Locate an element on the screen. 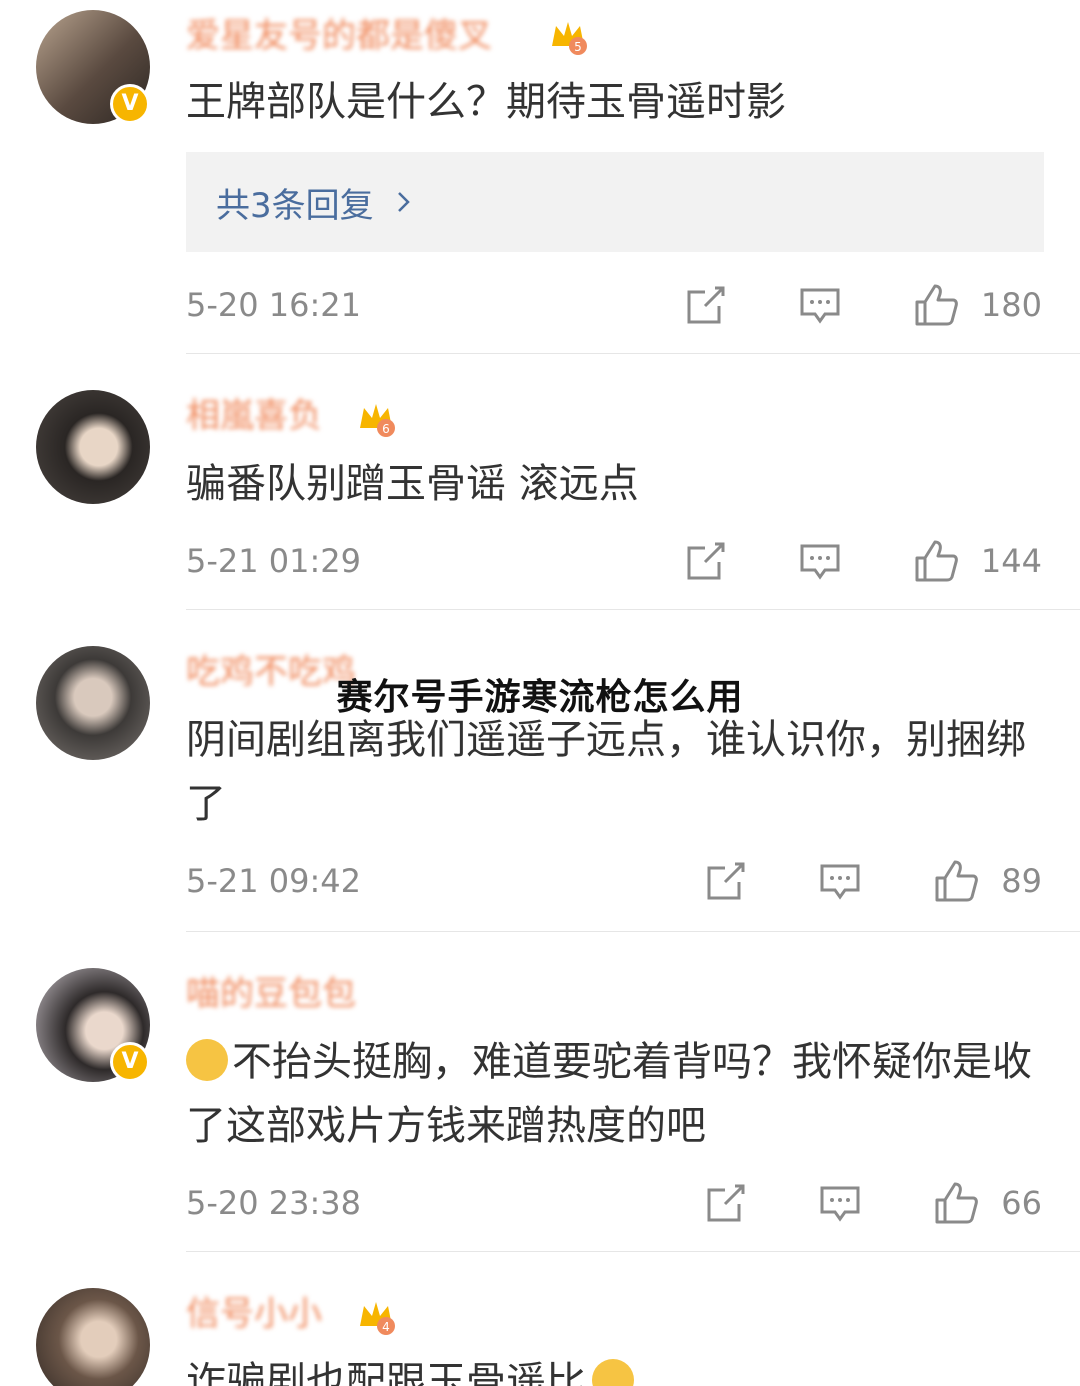 This screenshot has width=1080, height=1386. action-bar: 66 is located at coordinates (837, 1203).